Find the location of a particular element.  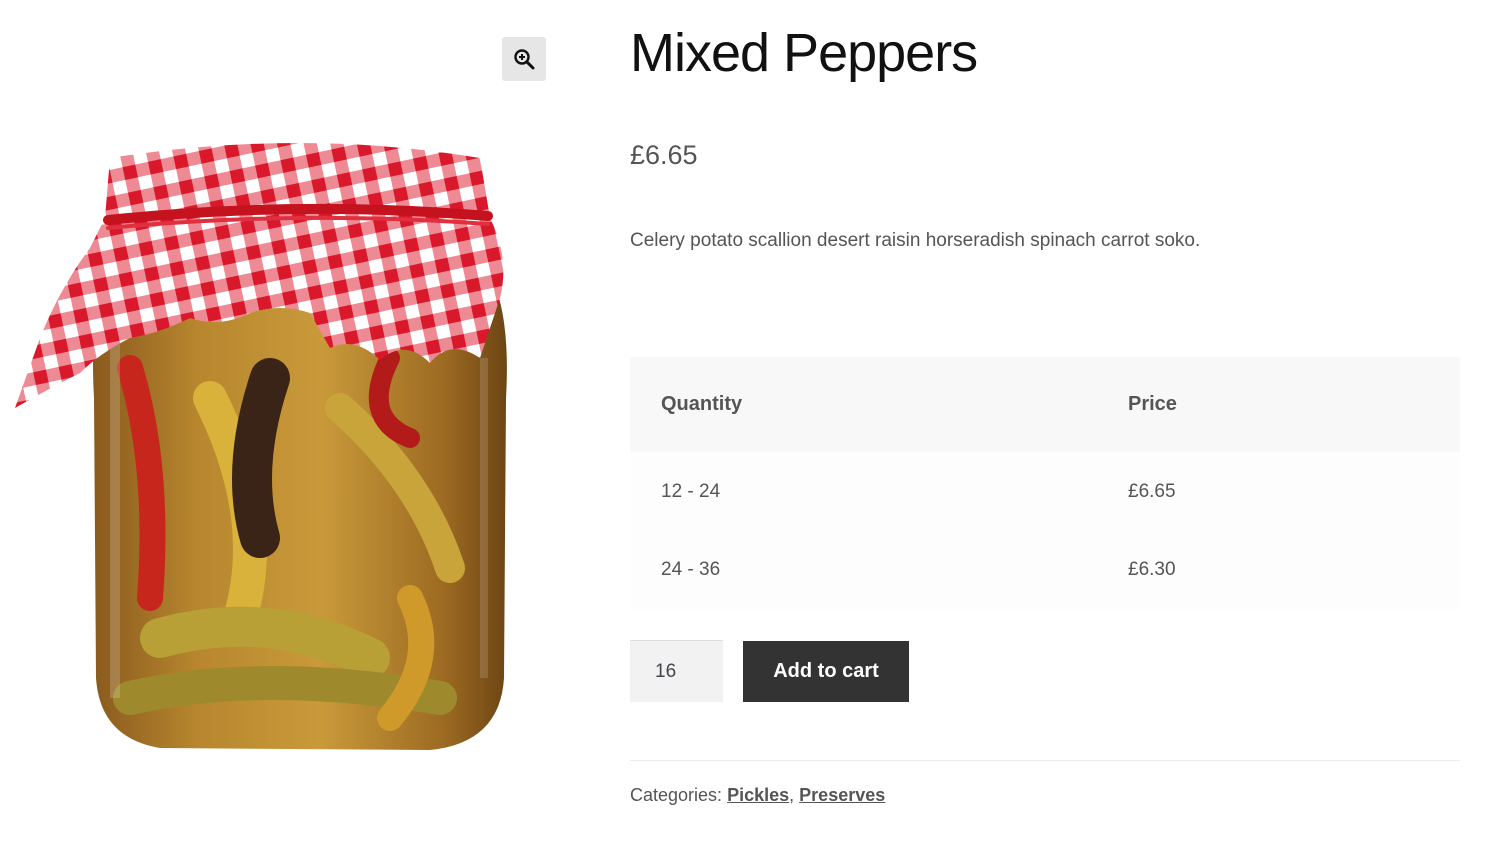

categories-label: Categories: is located at coordinates (676, 795).